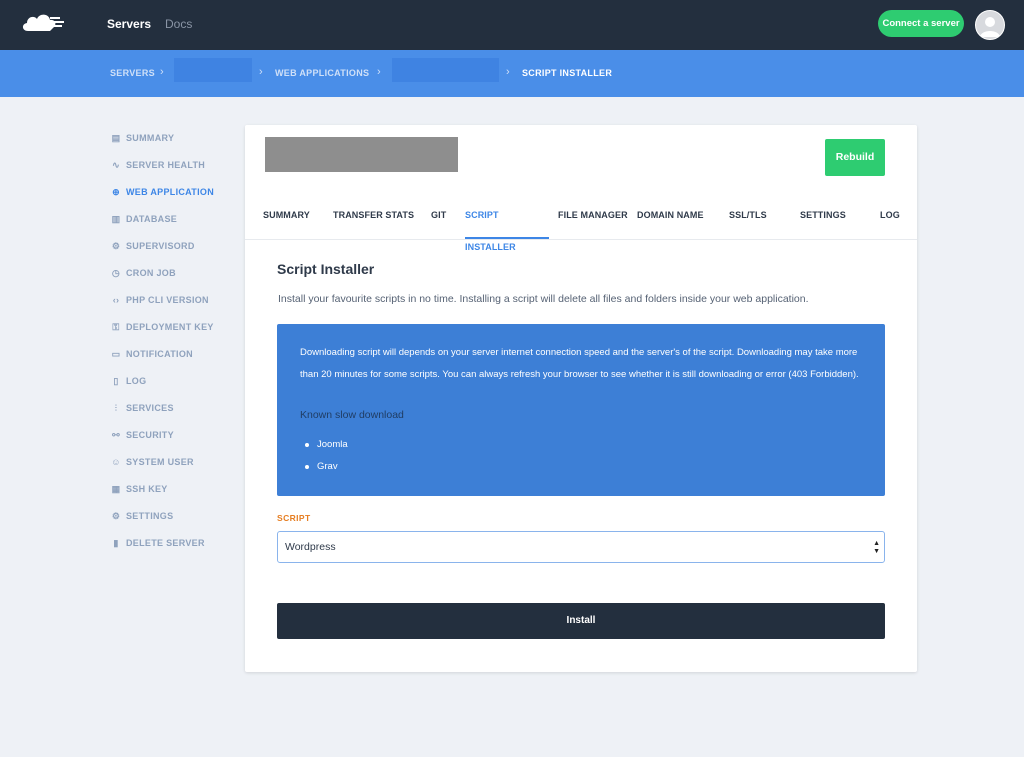 The width and height of the screenshot is (1024, 757). What do you see at coordinates (159, 354) in the screenshot?
I see `sidebar-item-label: NOTIFICATION` at bounding box center [159, 354].